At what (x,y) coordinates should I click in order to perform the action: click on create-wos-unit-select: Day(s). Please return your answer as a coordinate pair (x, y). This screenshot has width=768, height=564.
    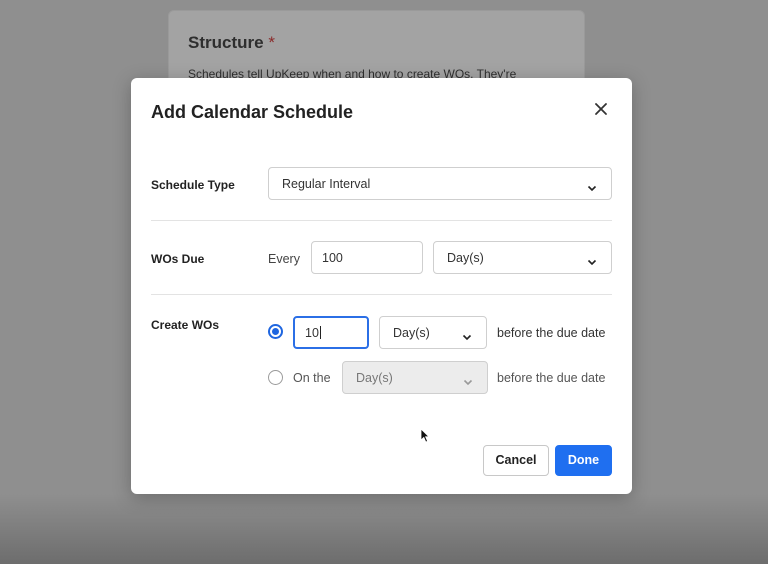
    Looking at the image, I should click on (433, 332).